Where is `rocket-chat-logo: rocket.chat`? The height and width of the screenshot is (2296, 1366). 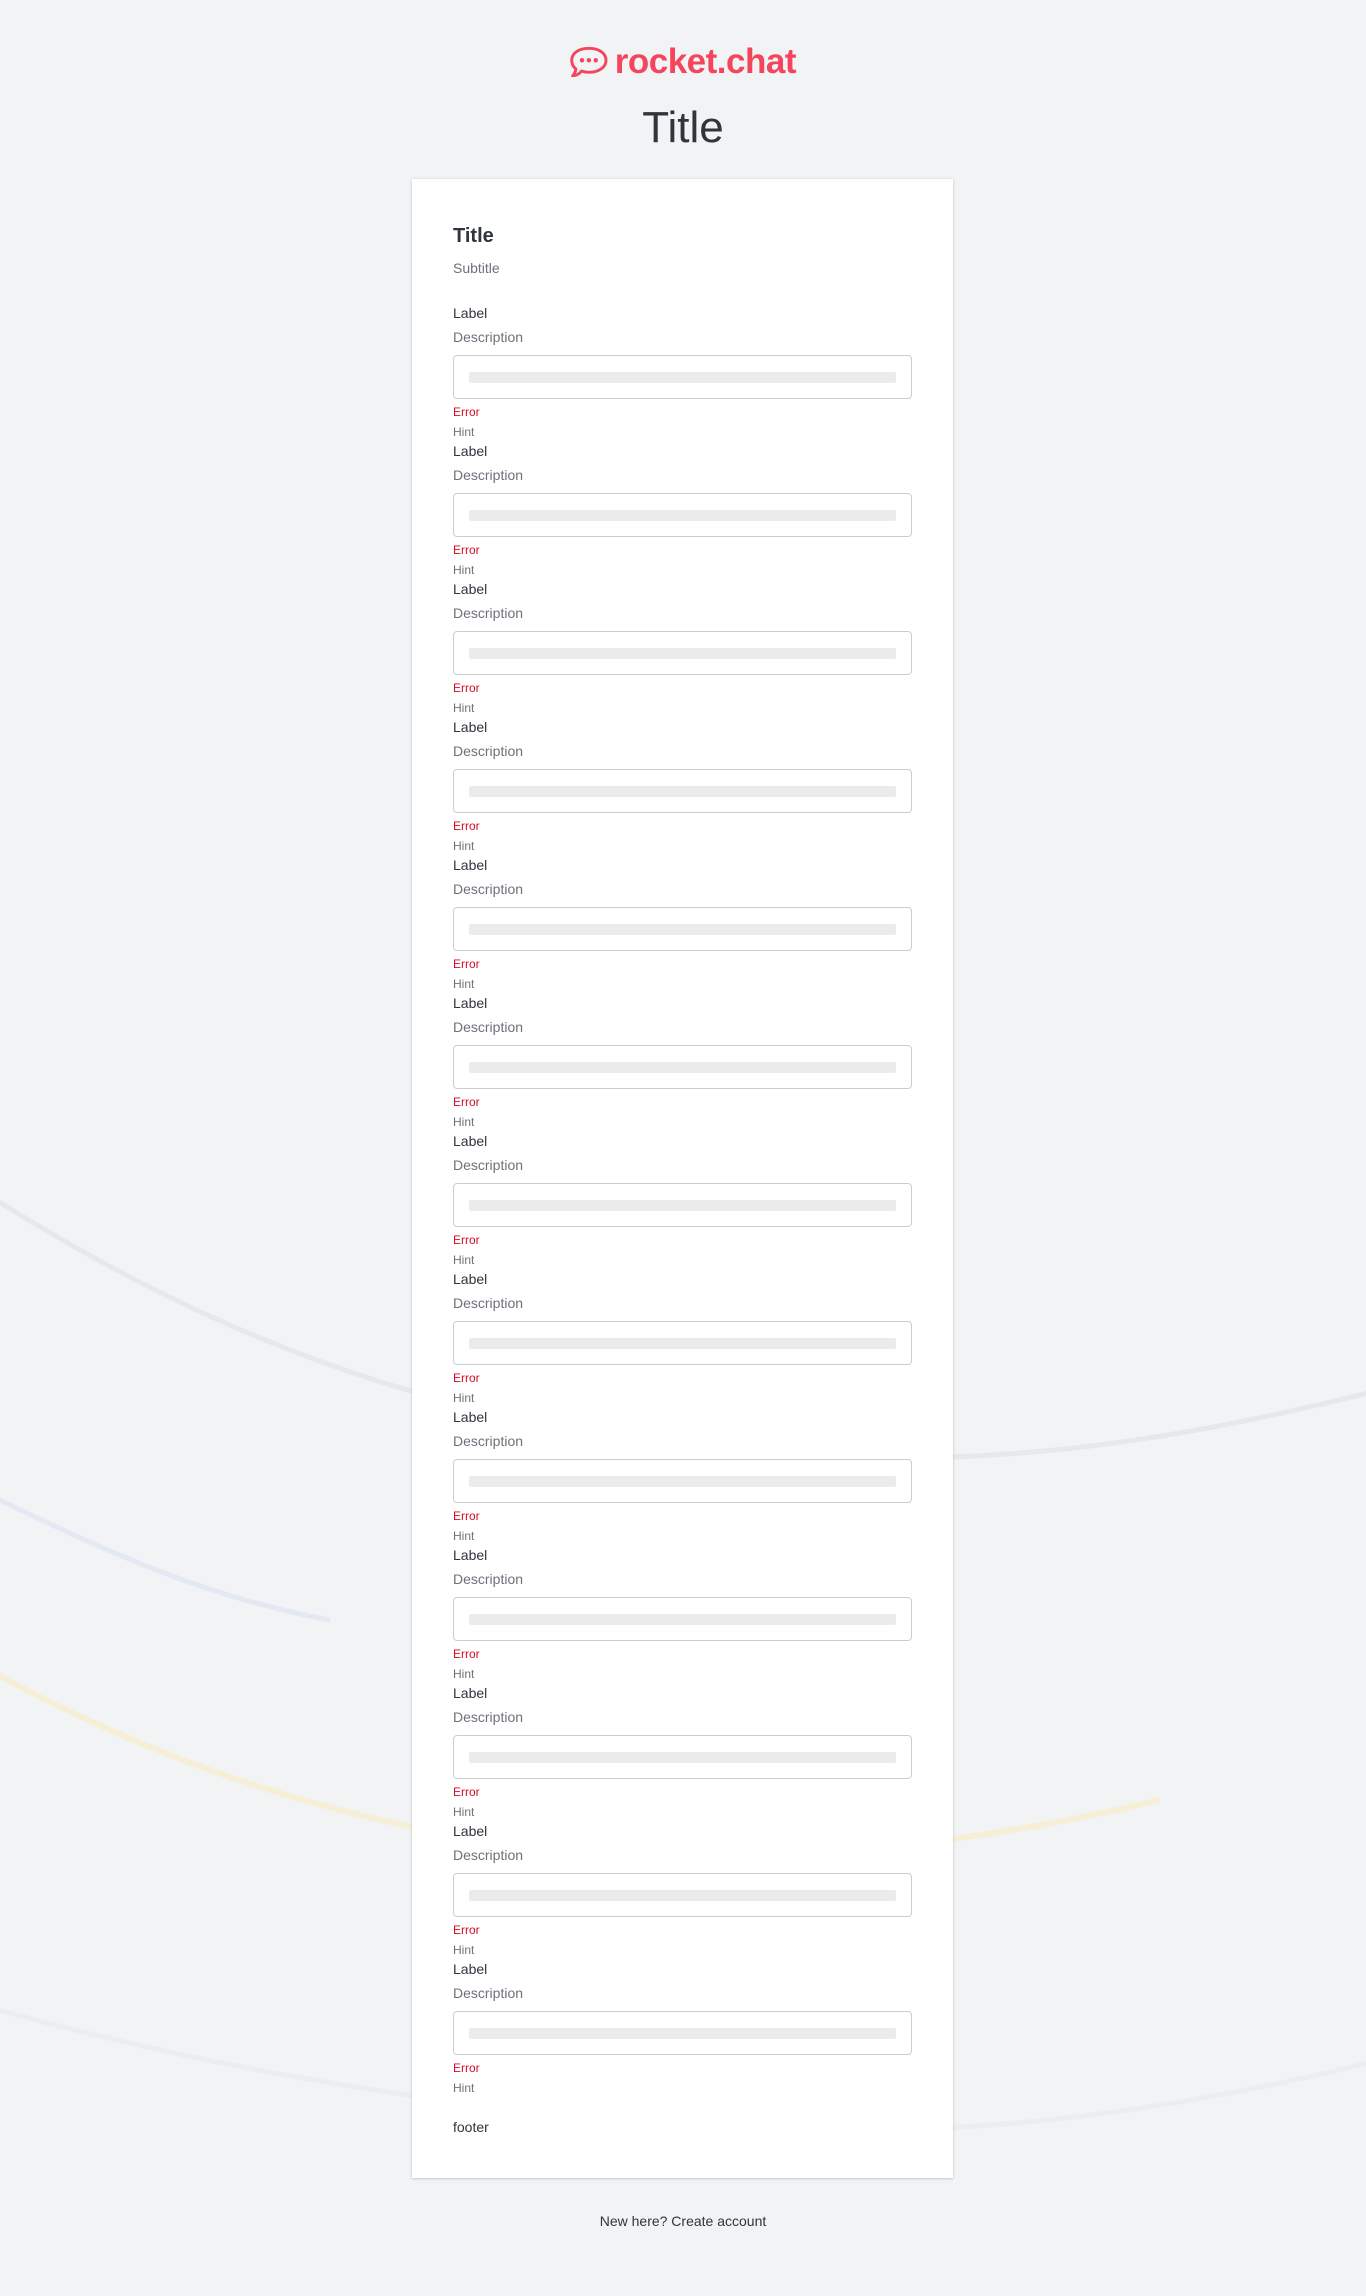
rocket-chat-logo: rocket.chat is located at coordinates (683, 62).